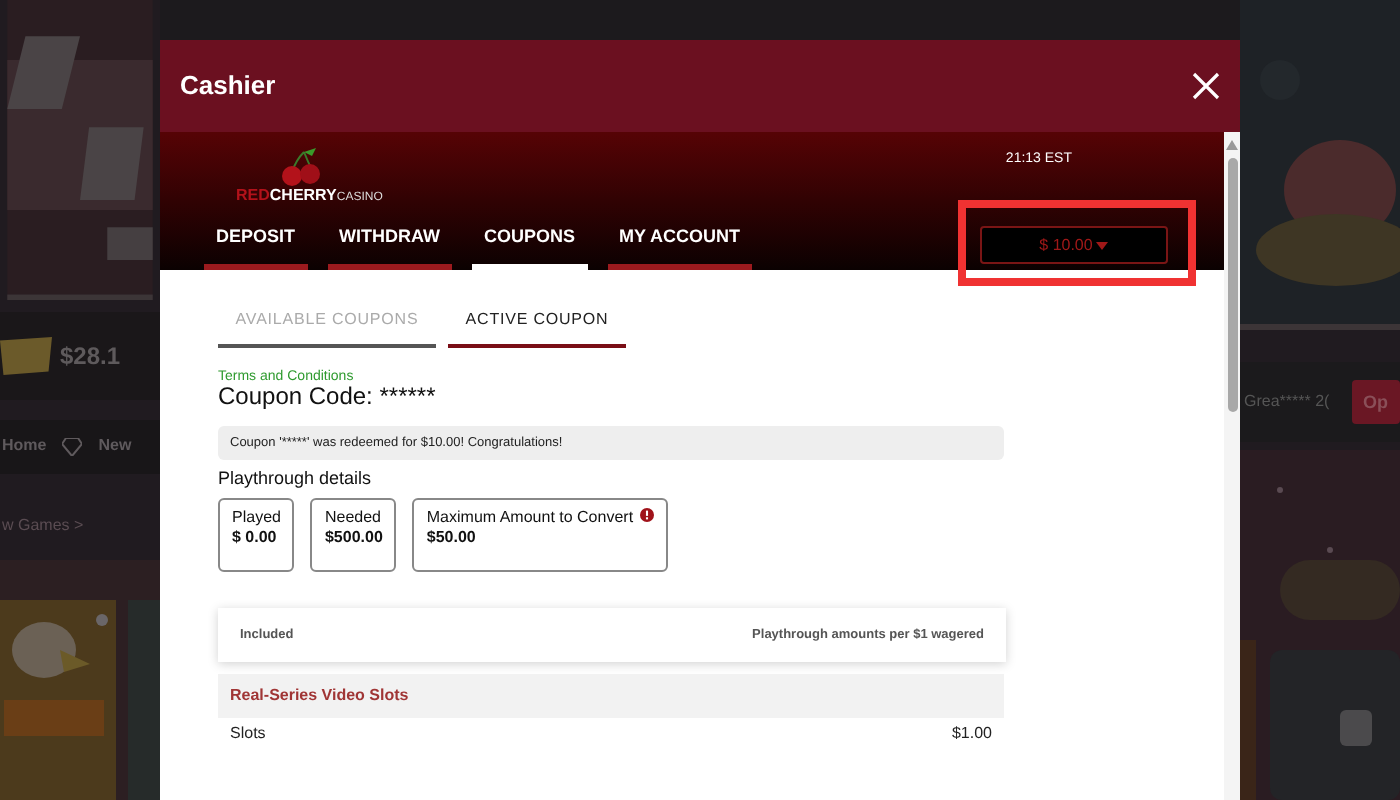 The width and height of the screenshot is (1400, 800). What do you see at coordinates (24, 446) in the screenshot?
I see `nav-link: Home` at bounding box center [24, 446].